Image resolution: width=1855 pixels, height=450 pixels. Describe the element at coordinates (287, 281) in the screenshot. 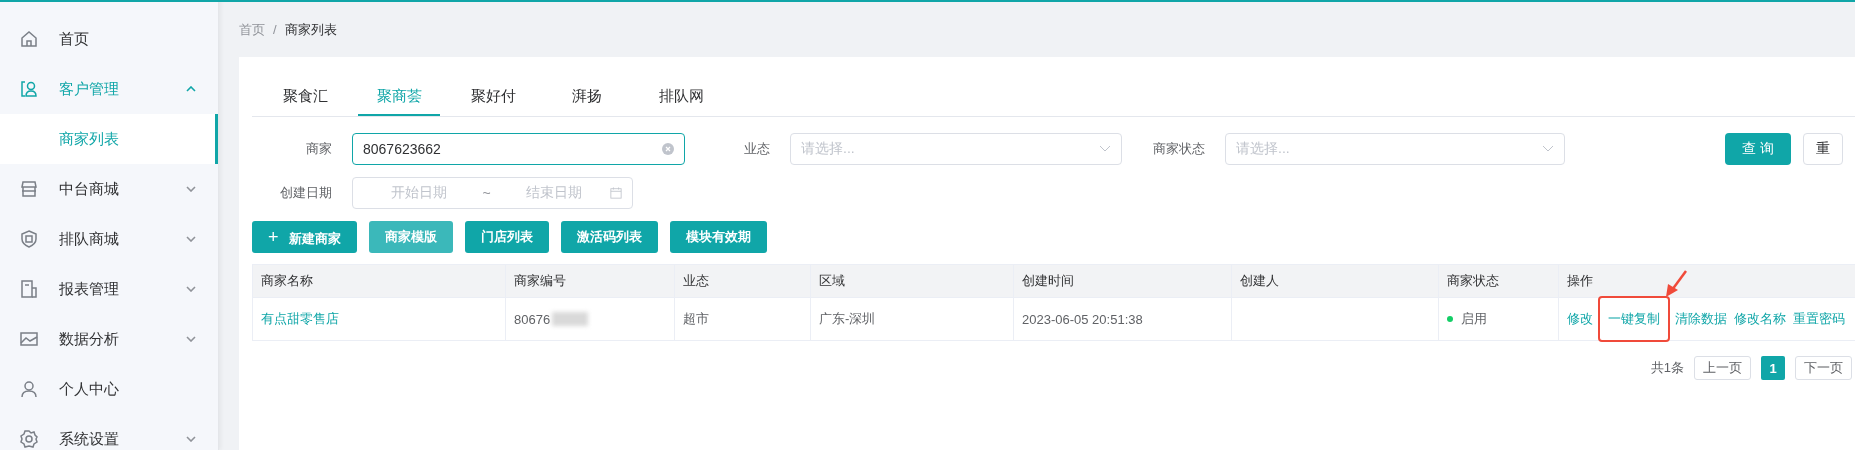

I see `column-header: 商家名称` at that location.